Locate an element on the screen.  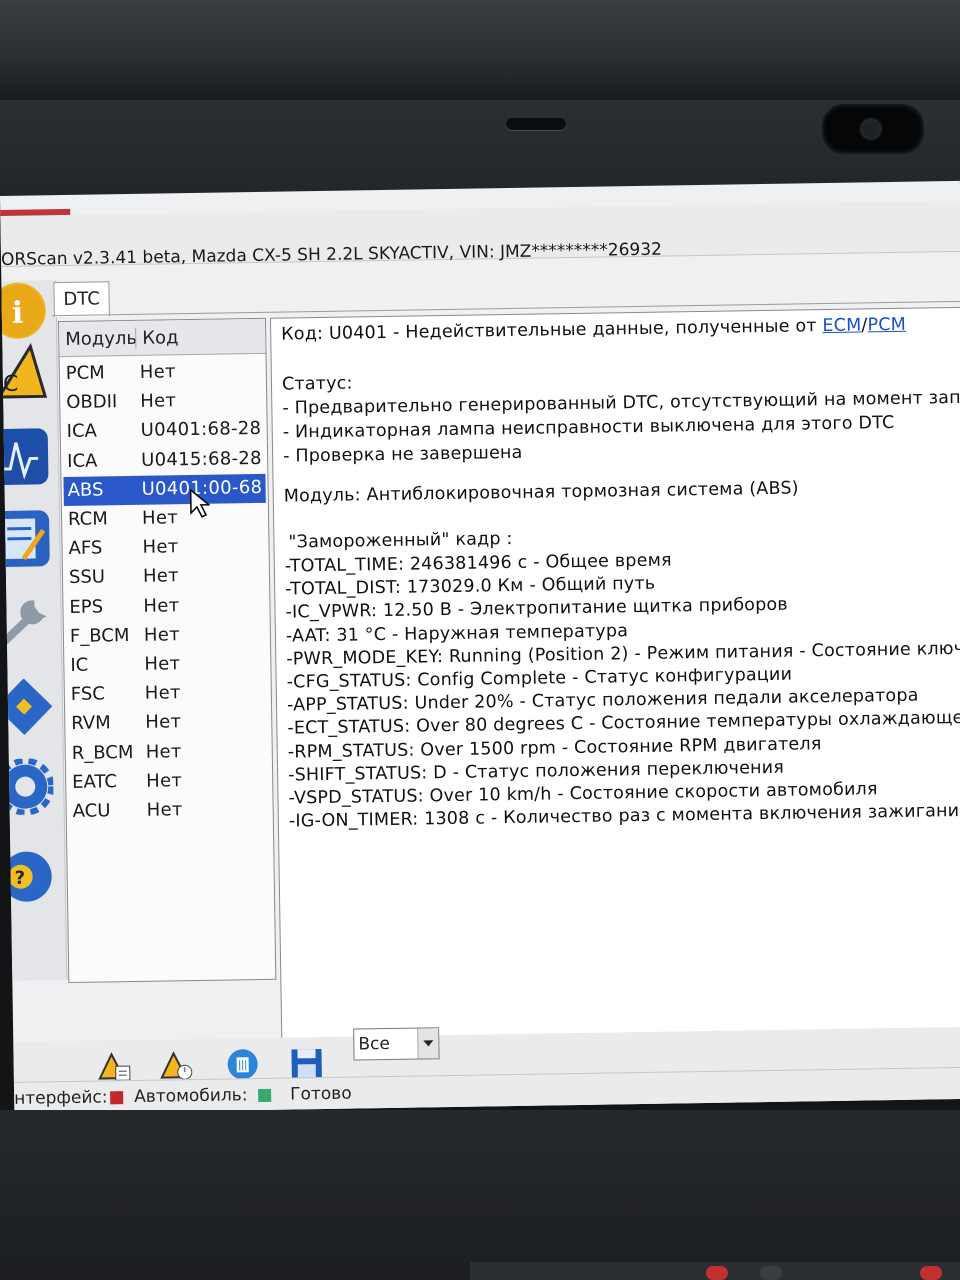
dtc-code: U0415:68-28 is located at coordinates (201, 459).